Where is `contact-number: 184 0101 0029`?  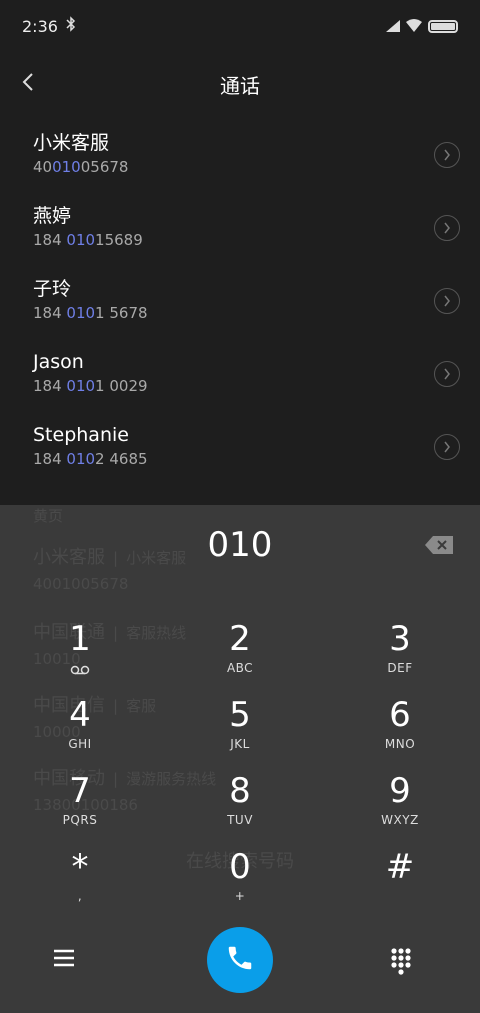
contact-number: 184 0101 0029 is located at coordinates (90, 386).